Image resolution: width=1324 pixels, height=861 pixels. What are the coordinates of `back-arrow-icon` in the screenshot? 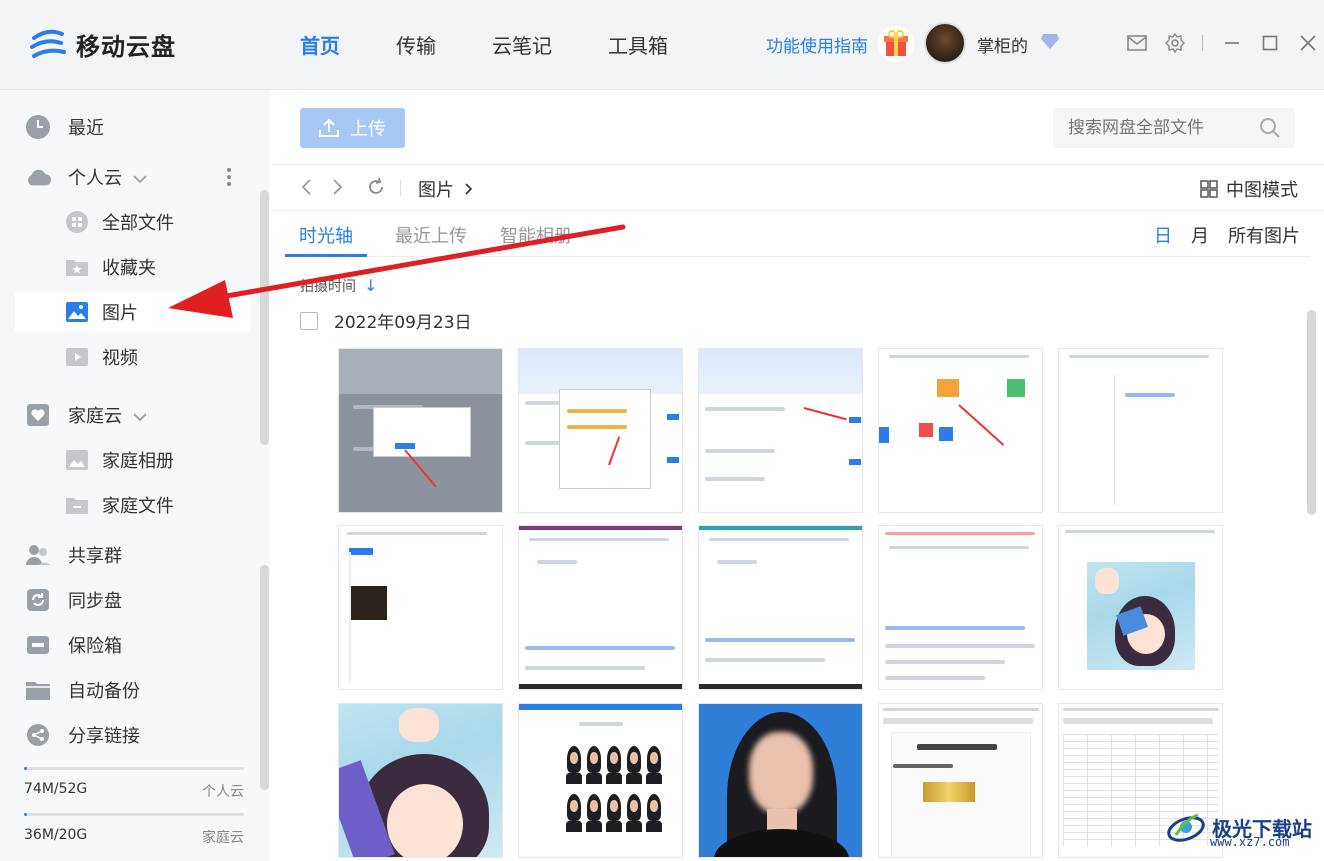 It's located at (306, 189).